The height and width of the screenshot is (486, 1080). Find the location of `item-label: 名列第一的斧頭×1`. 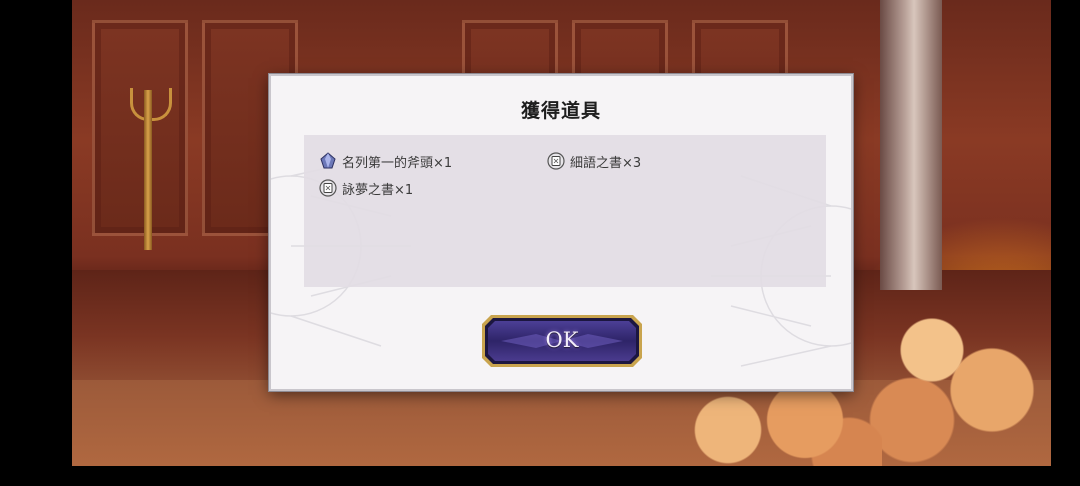

item-label: 名列第一的斧頭×1 is located at coordinates (397, 163).